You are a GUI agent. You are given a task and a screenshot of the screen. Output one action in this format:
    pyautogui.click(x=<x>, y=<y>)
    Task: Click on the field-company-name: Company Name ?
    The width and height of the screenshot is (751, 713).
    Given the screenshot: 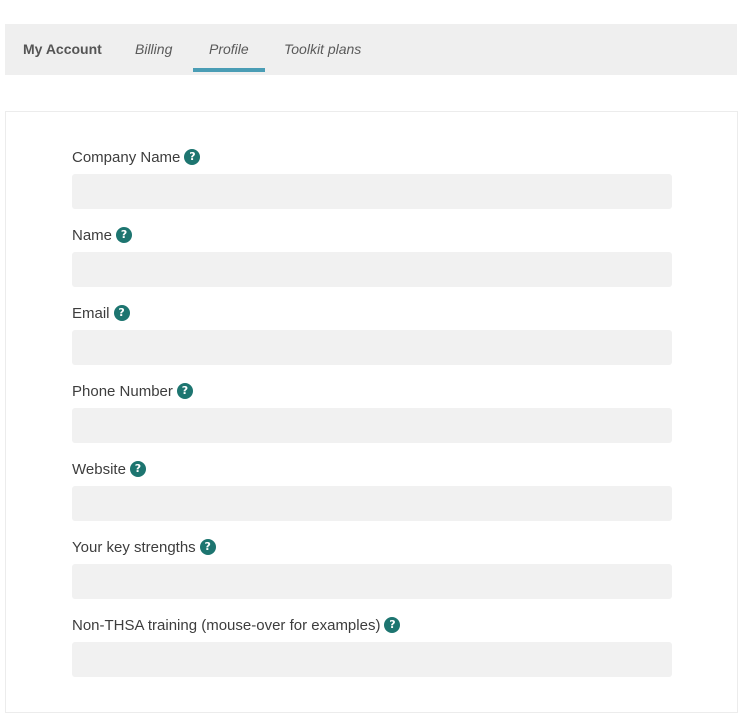 What is the action you would take?
    pyautogui.click(x=372, y=178)
    